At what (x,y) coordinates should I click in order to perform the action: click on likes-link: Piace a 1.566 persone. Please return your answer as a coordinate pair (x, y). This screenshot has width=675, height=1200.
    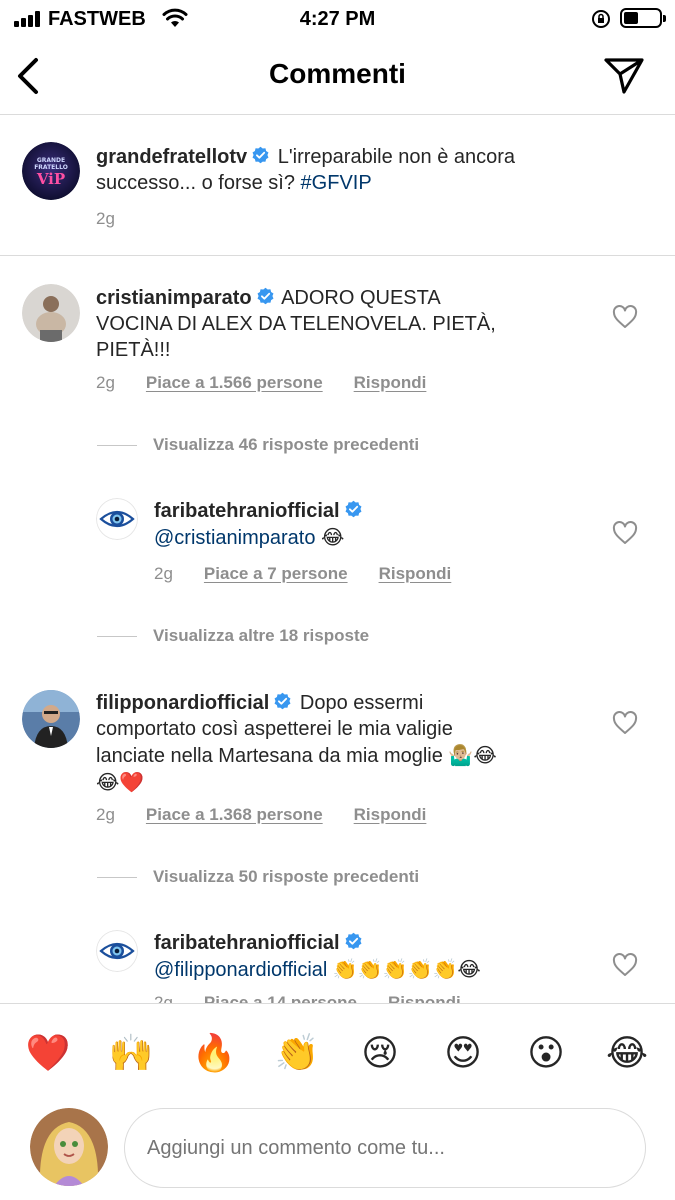
    Looking at the image, I should click on (234, 383).